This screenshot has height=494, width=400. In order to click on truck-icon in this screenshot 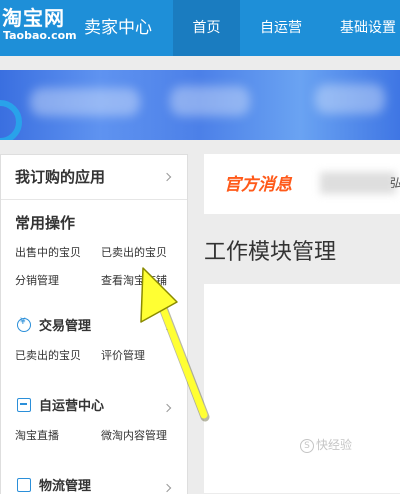, I will do `click(24, 485)`.